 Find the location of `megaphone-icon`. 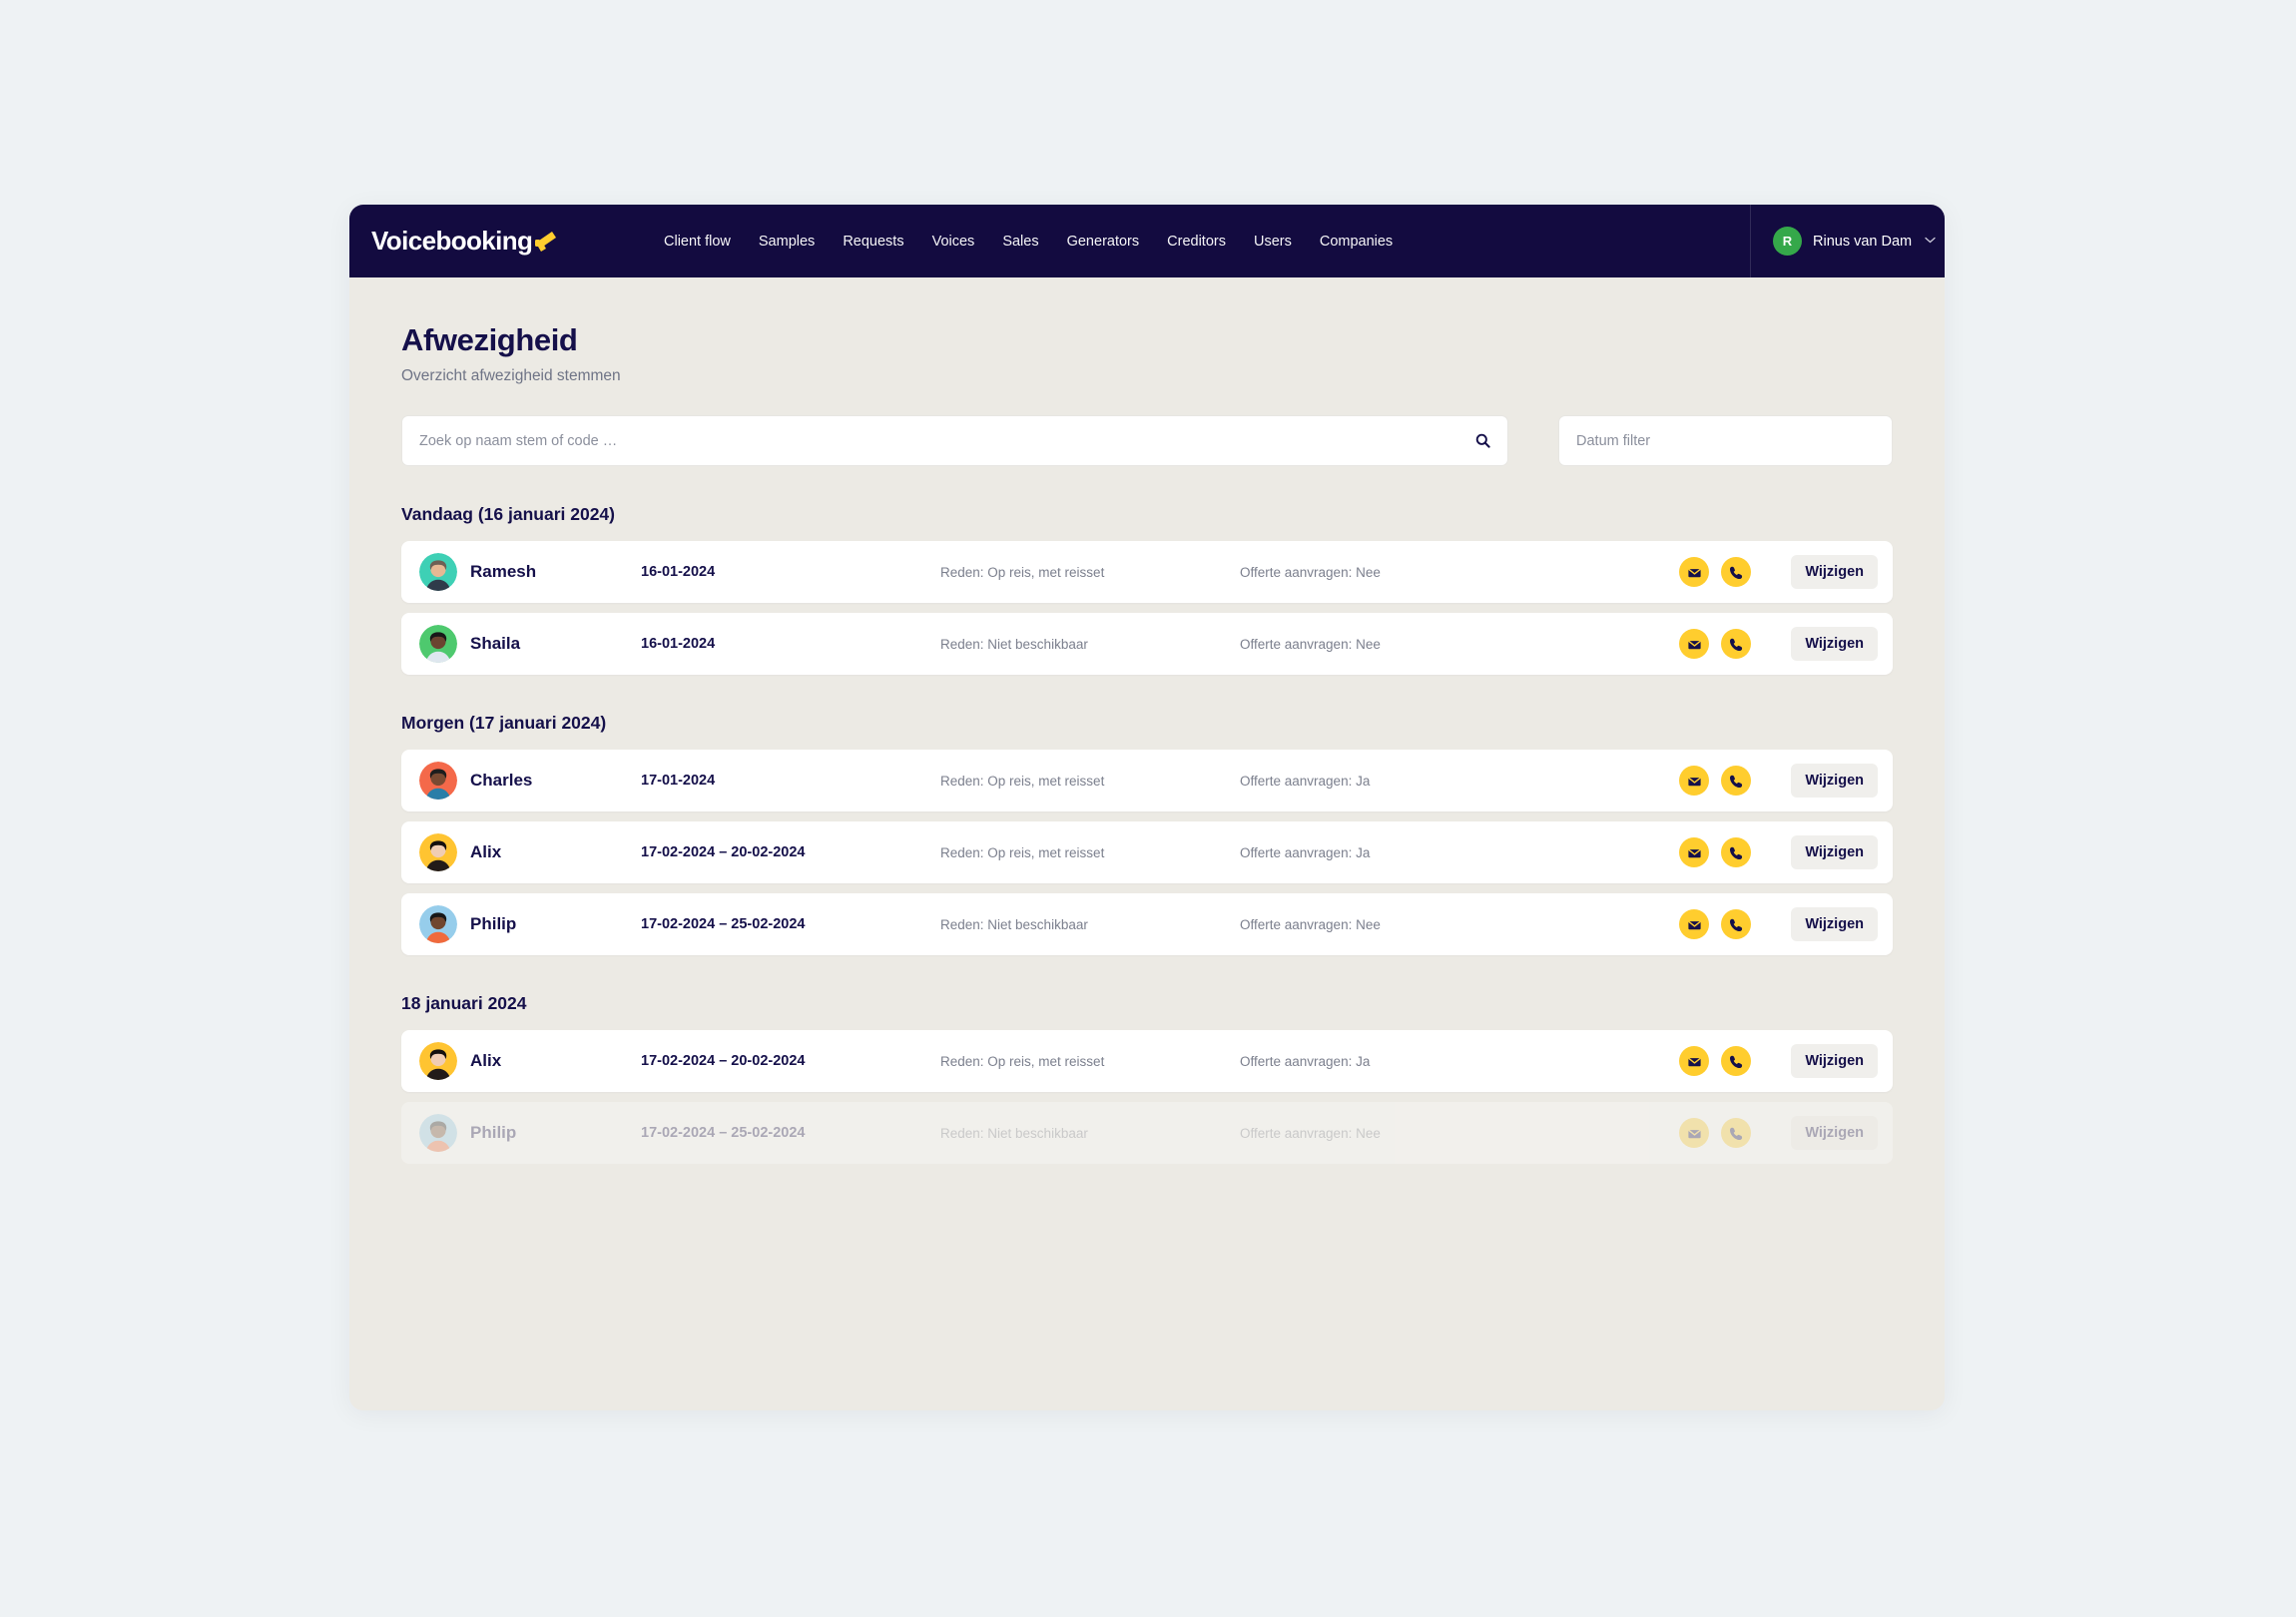

megaphone-icon is located at coordinates (545, 242).